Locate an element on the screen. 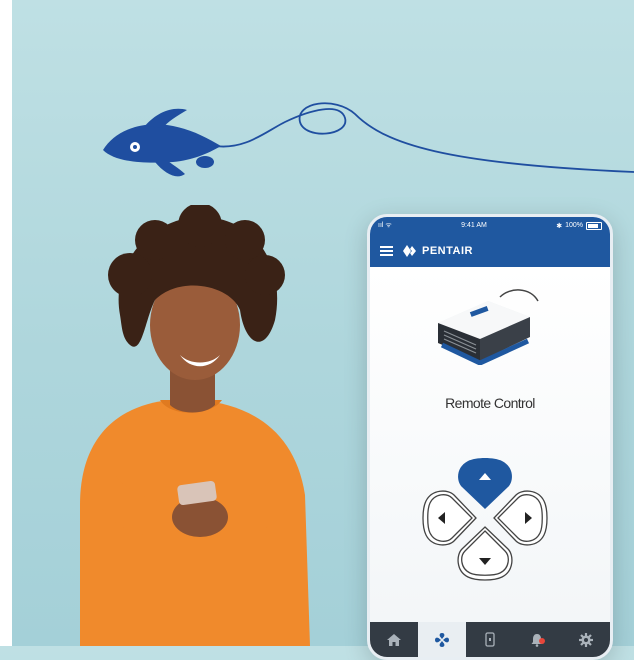 The height and width of the screenshot is (660, 634). alerts-icon is located at coordinates (538, 640).